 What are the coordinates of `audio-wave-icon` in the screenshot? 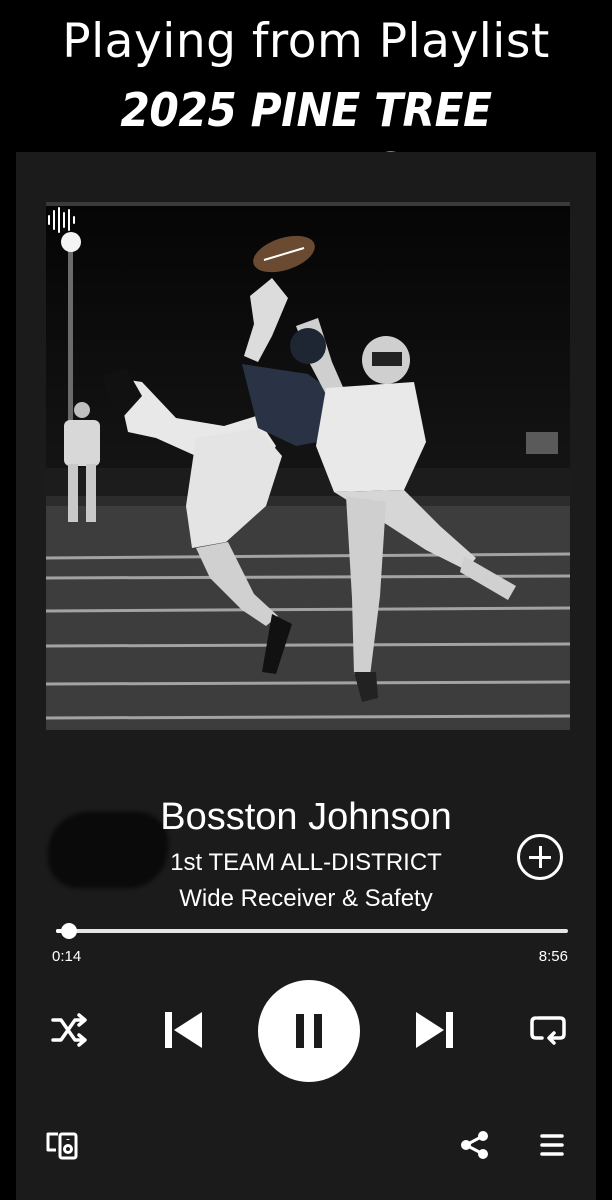 It's located at (61, 220).